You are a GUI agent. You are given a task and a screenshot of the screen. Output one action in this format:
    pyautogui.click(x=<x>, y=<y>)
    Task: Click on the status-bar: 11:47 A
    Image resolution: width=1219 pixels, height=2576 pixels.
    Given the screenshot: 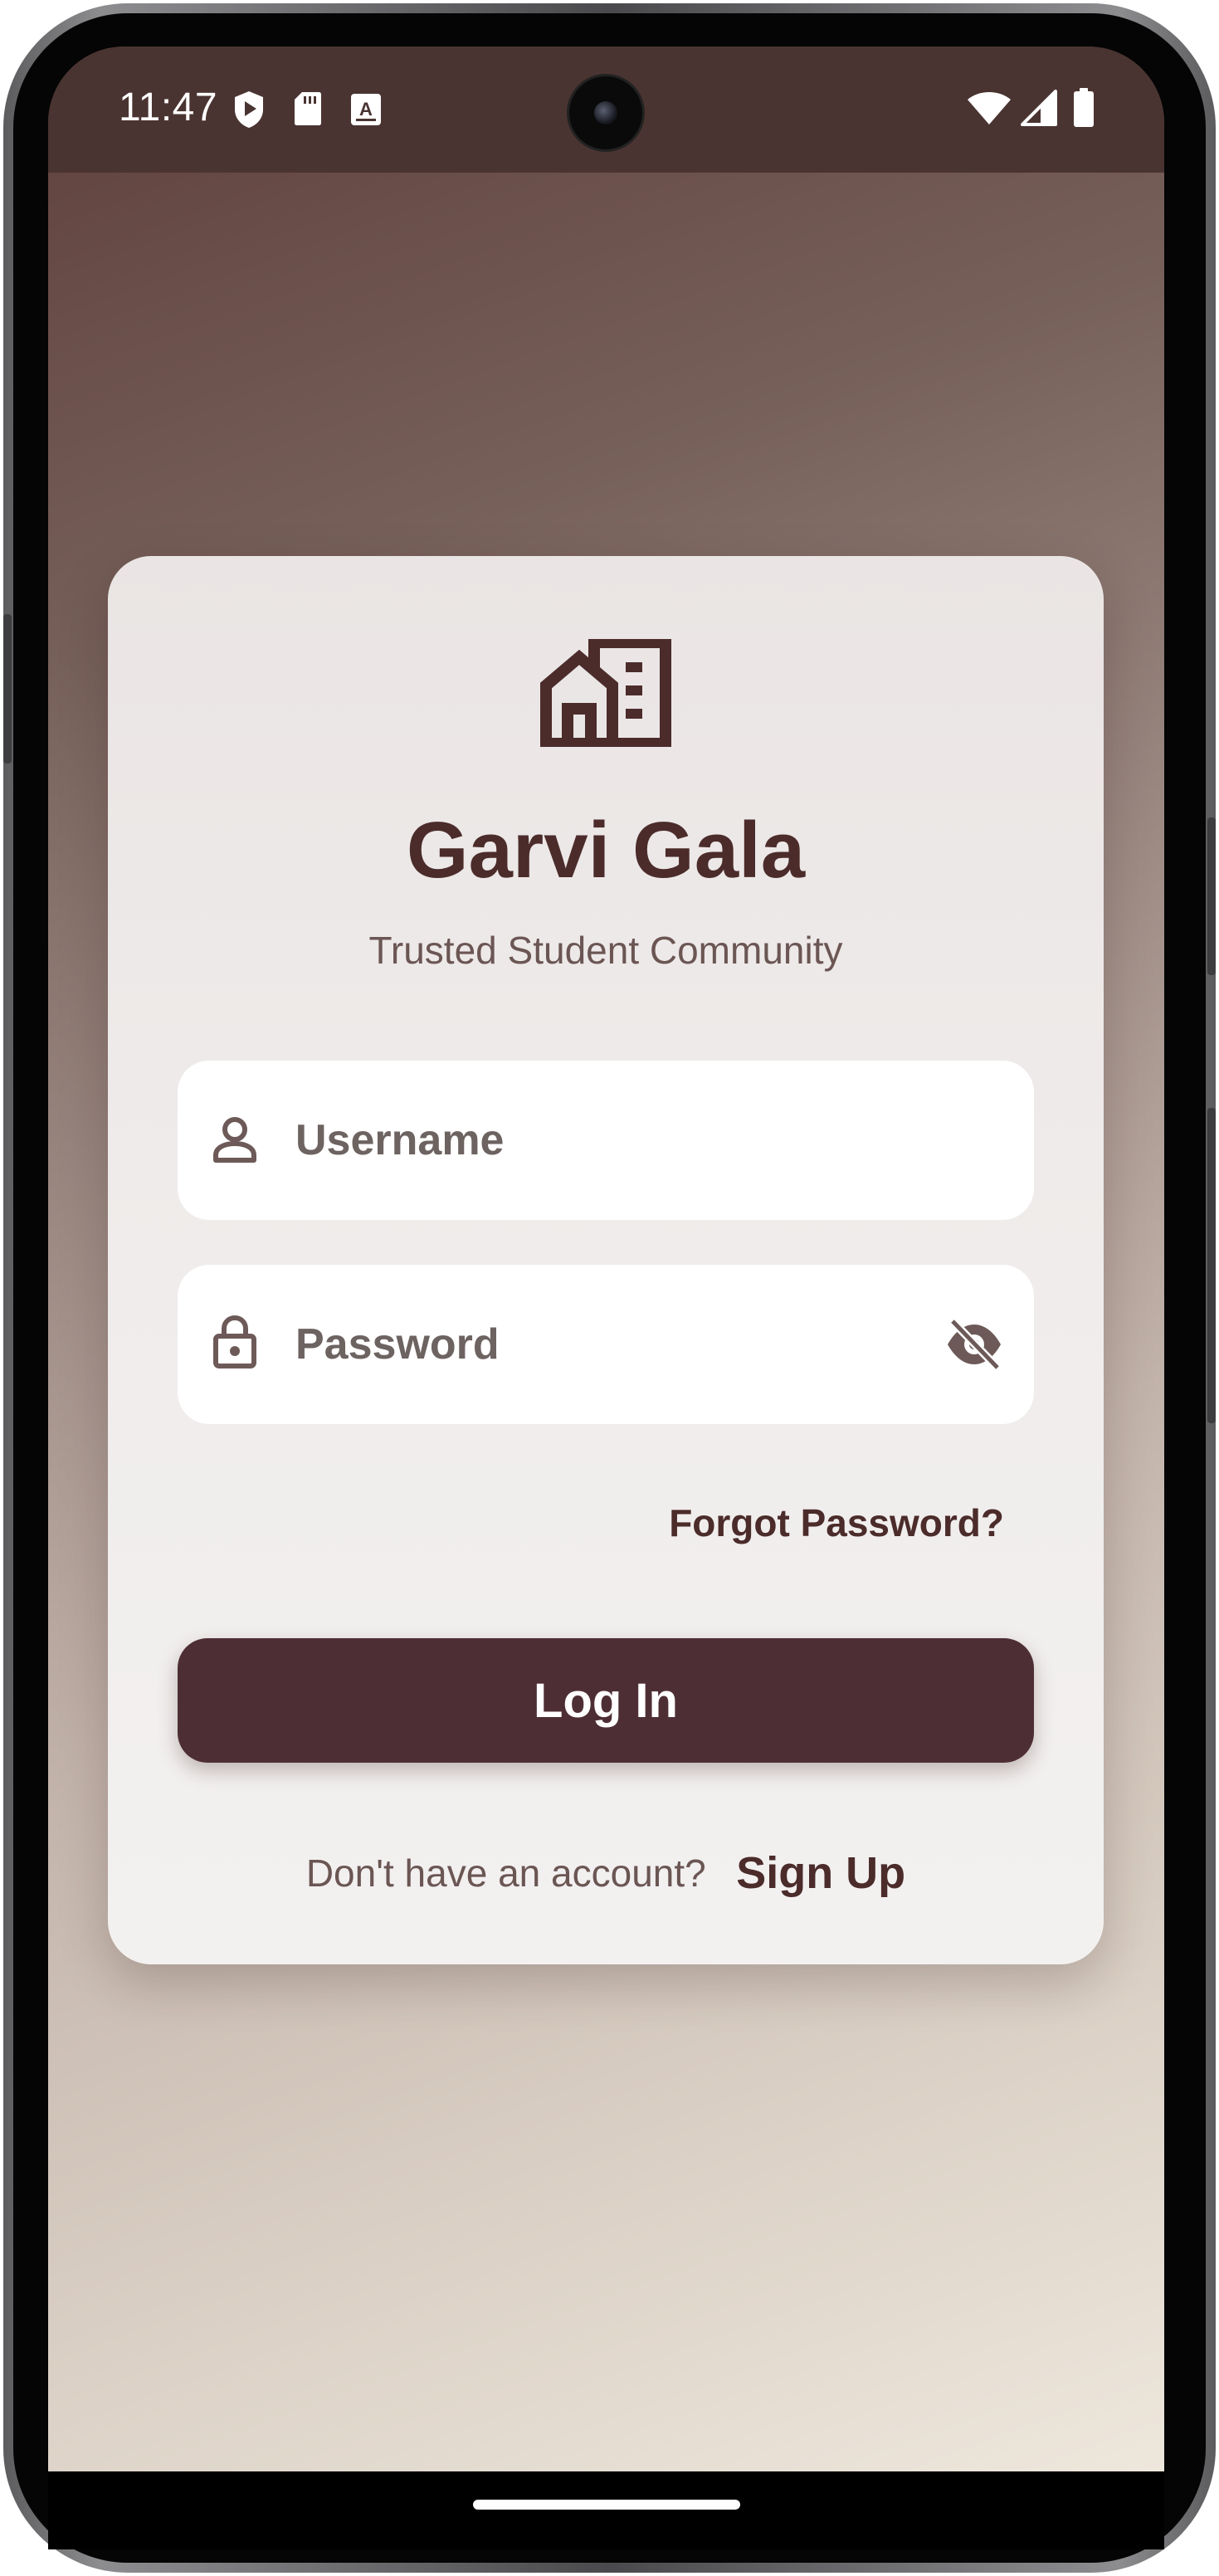 What is the action you would take?
    pyautogui.click(x=606, y=109)
    